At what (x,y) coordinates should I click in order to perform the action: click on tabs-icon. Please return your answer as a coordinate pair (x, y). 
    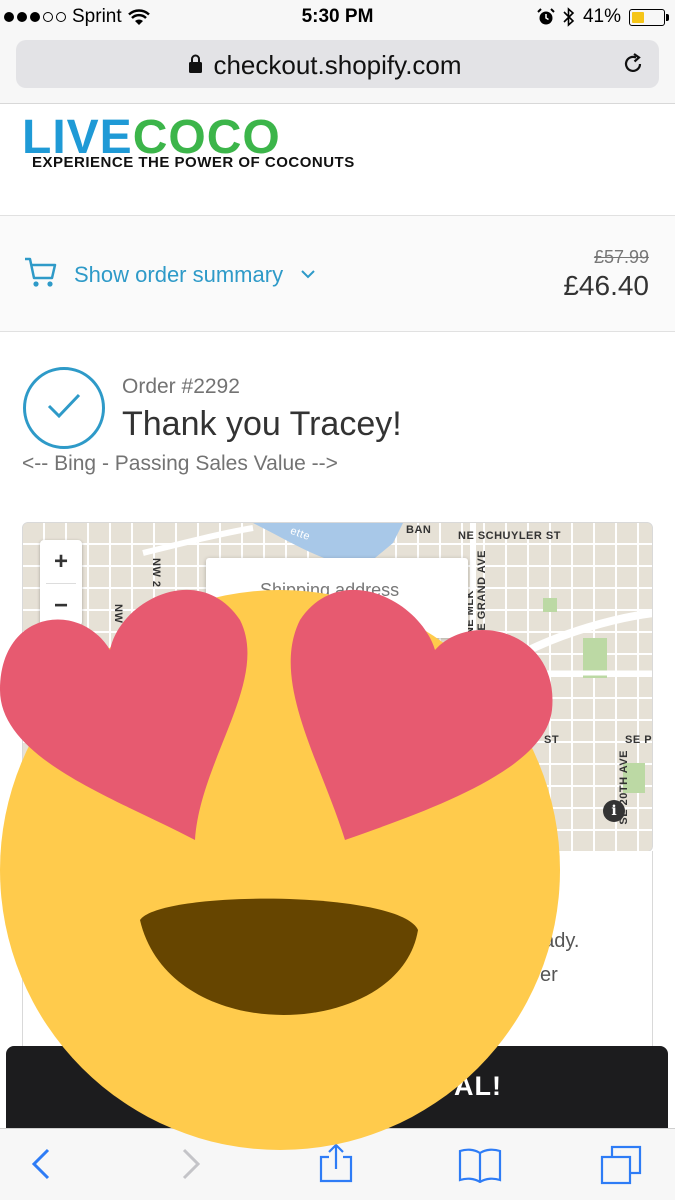
    Looking at the image, I should click on (621, 1165).